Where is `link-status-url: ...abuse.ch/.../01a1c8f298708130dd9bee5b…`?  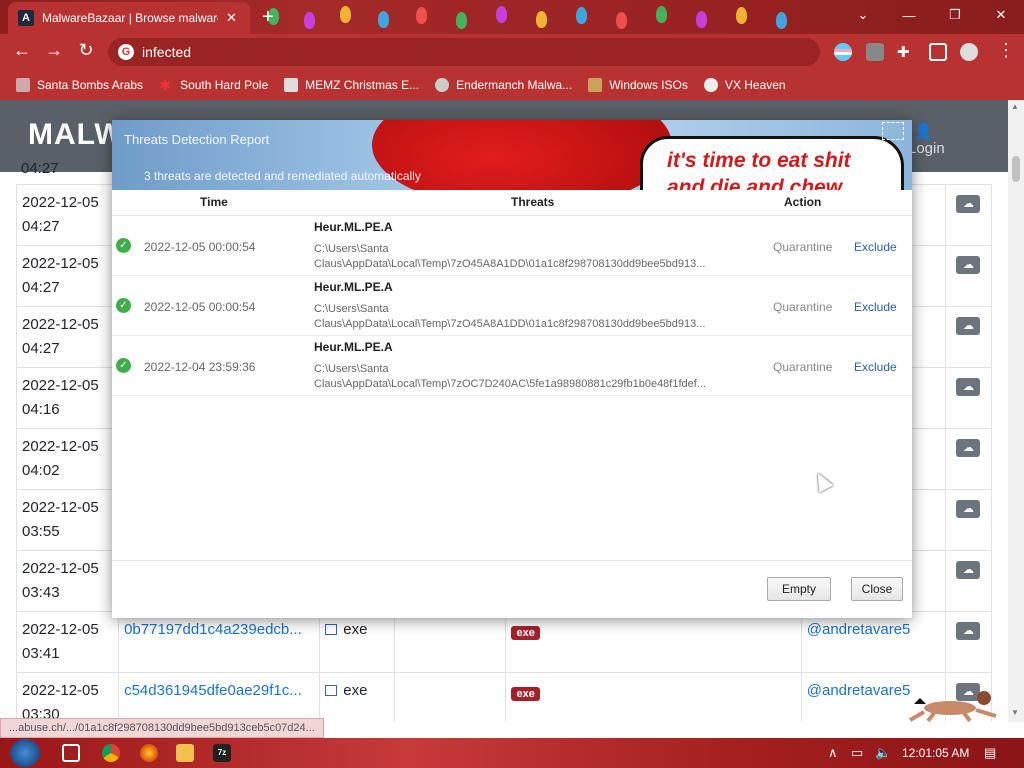
link-status-url: ...abuse.ch/.../01a1c8f298708130dd9bee5b… is located at coordinates (162, 728).